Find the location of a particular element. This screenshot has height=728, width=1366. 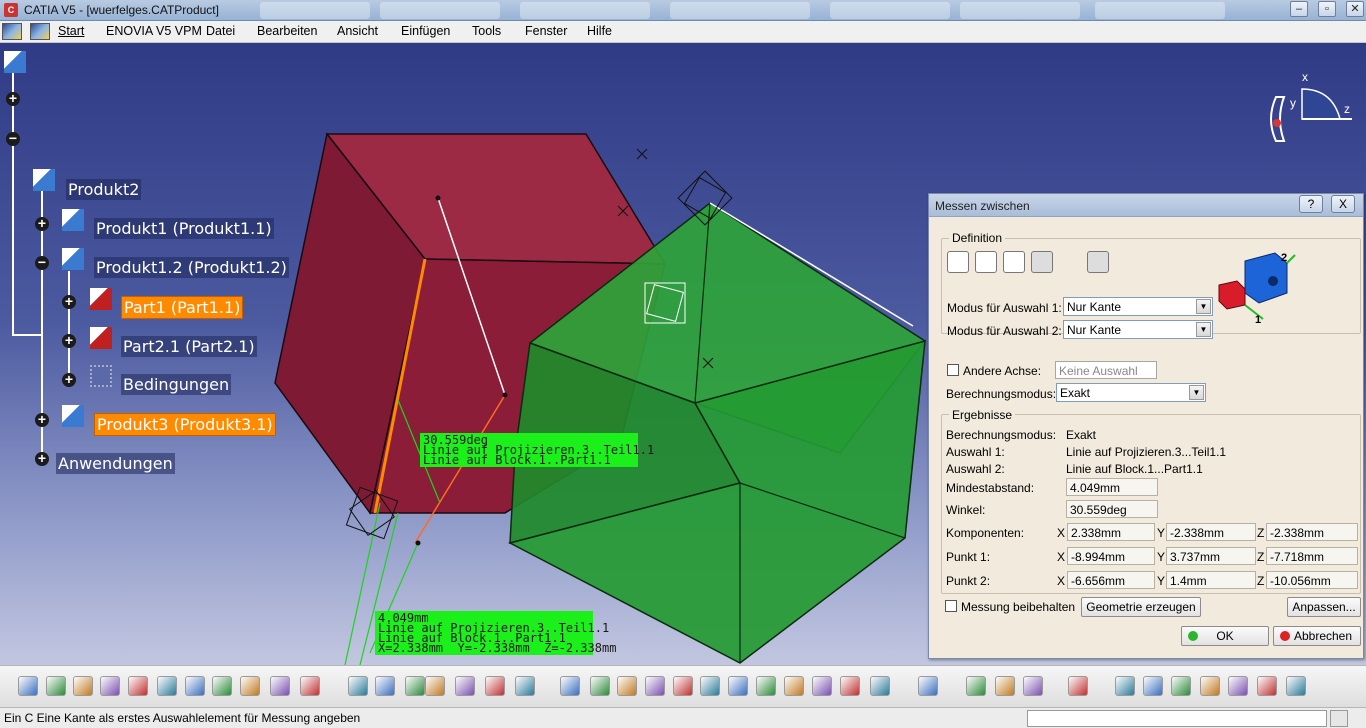

formula-icon is located at coordinates (358, 686).